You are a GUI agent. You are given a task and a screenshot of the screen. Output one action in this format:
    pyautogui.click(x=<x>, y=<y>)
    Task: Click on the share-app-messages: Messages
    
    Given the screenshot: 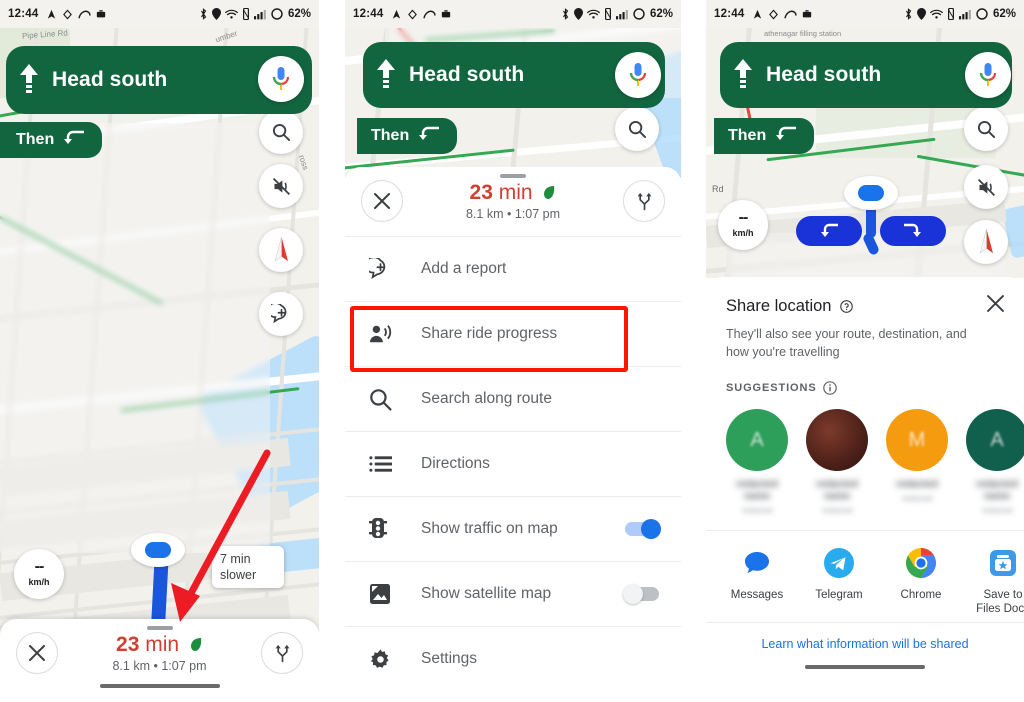 What is the action you would take?
    pyautogui.click(x=757, y=580)
    